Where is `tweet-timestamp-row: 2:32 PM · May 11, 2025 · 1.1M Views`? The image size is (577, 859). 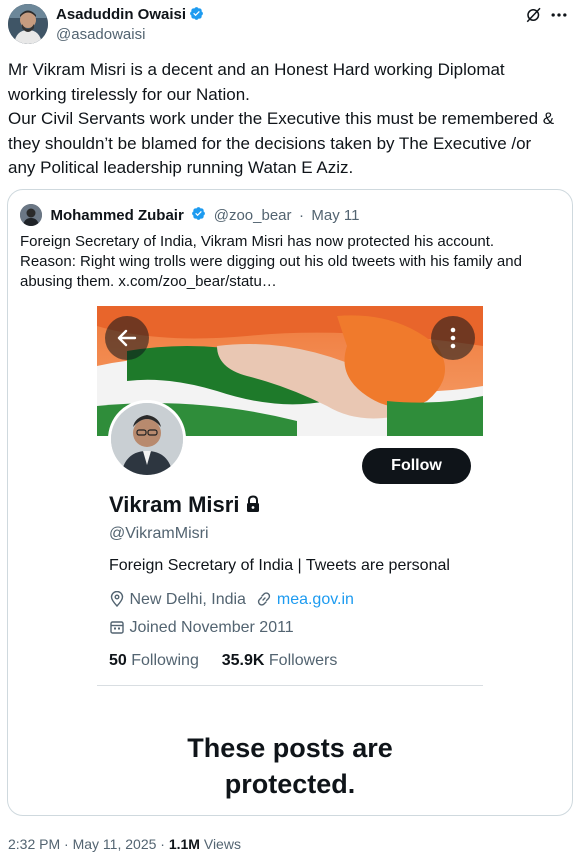
tweet-timestamp-row: 2:32 PM · May 11, 2025 · 1.1M Views is located at coordinates (124, 844).